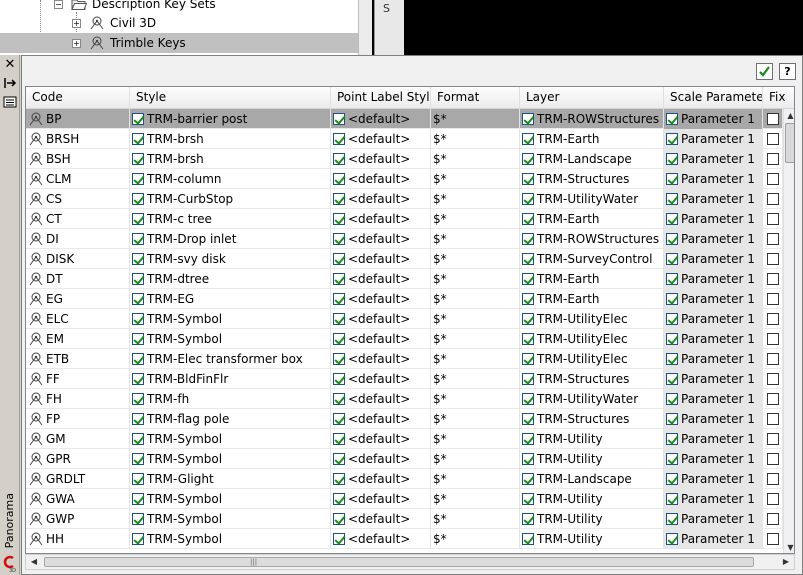 This screenshot has width=803, height=575. Describe the element at coordinates (230, 219) in the screenshot. I see `style-cell: TRM-c tree` at that location.